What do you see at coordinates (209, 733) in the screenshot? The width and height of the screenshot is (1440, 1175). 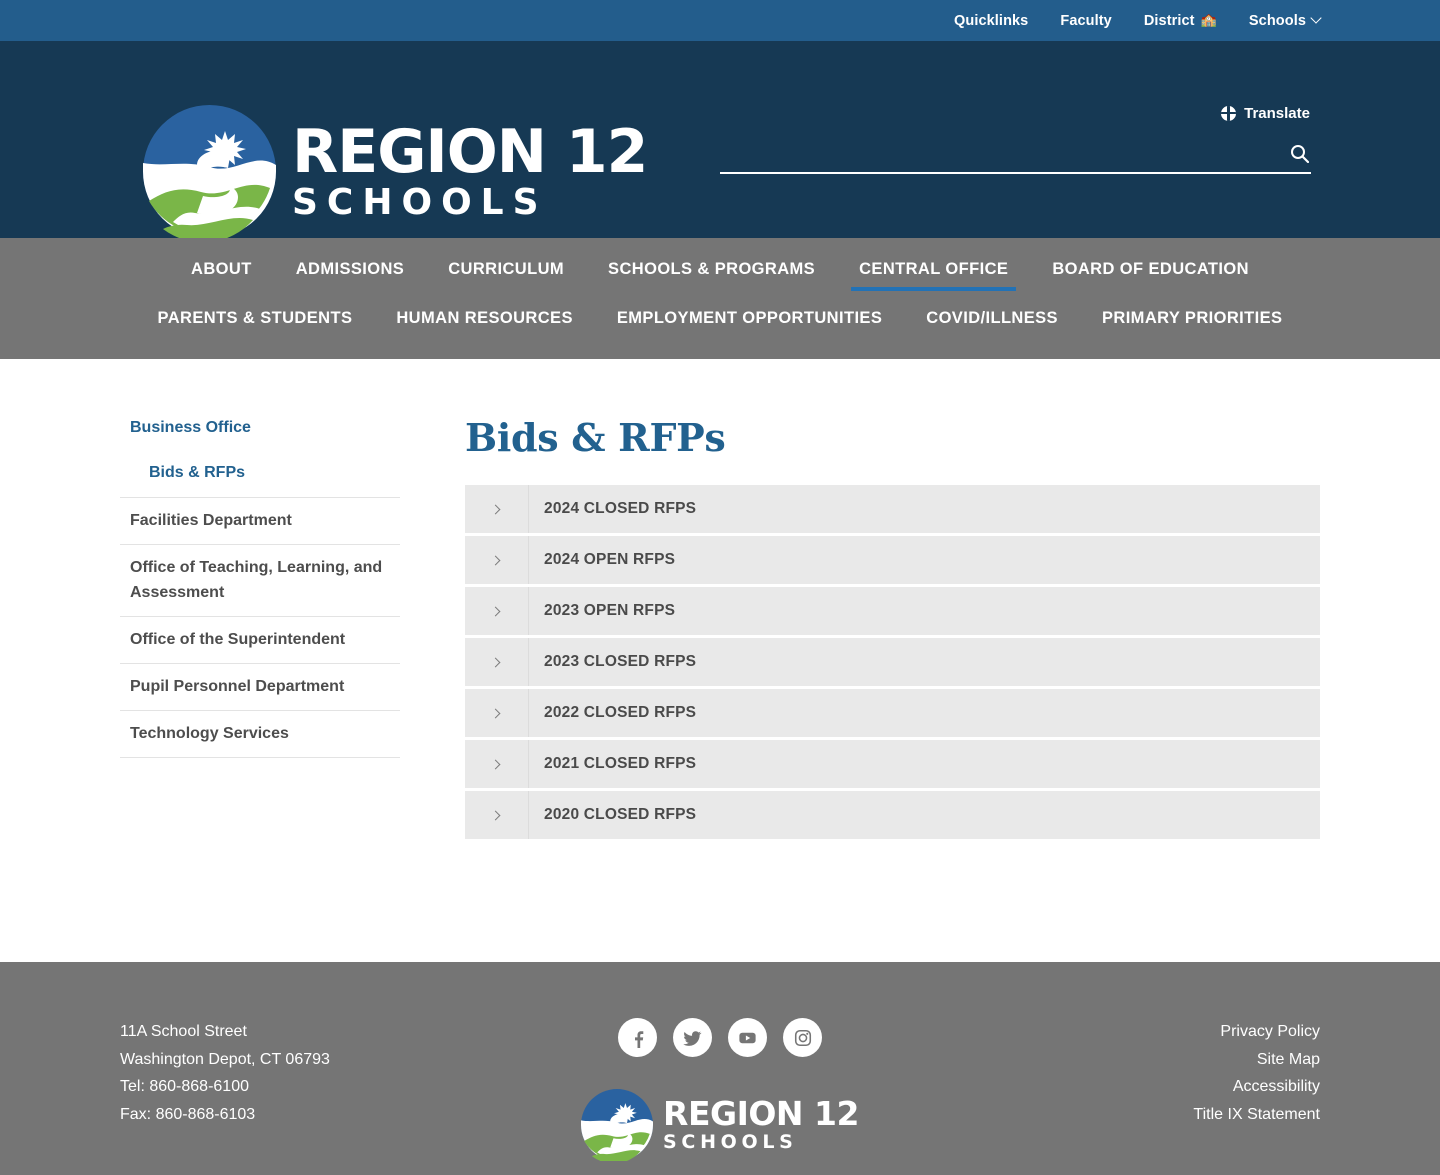 I see `sidebar-item-label: Technology Services` at bounding box center [209, 733].